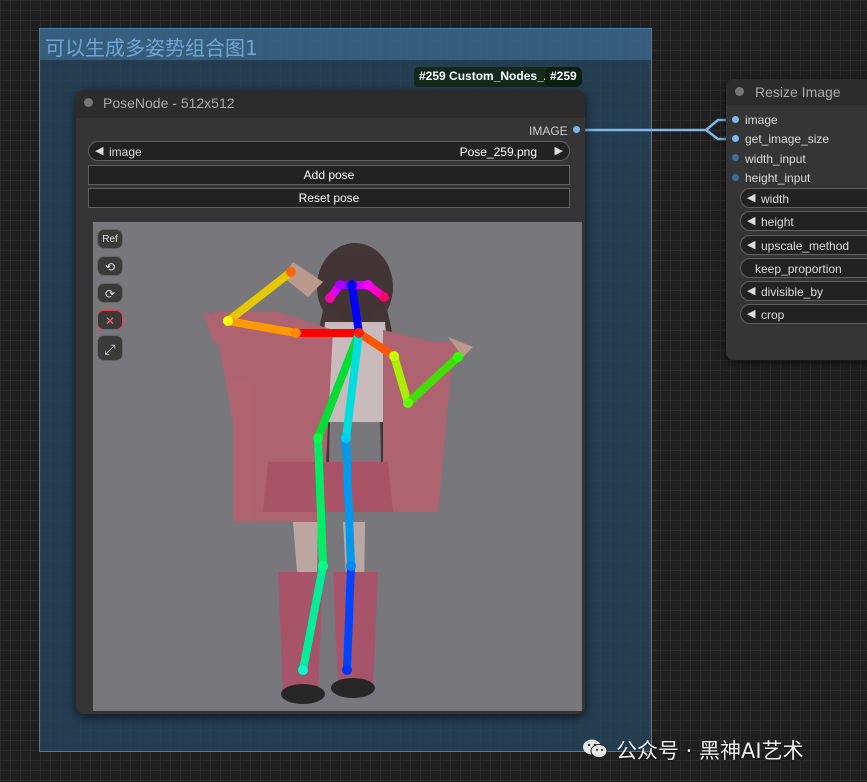 The height and width of the screenshot is (782, 867). What do you see at coordinates (330, 104) in the screenshot?
I see `pose-node-title-bar: PoseNode - 512x512` at bounding box center [330, 104].